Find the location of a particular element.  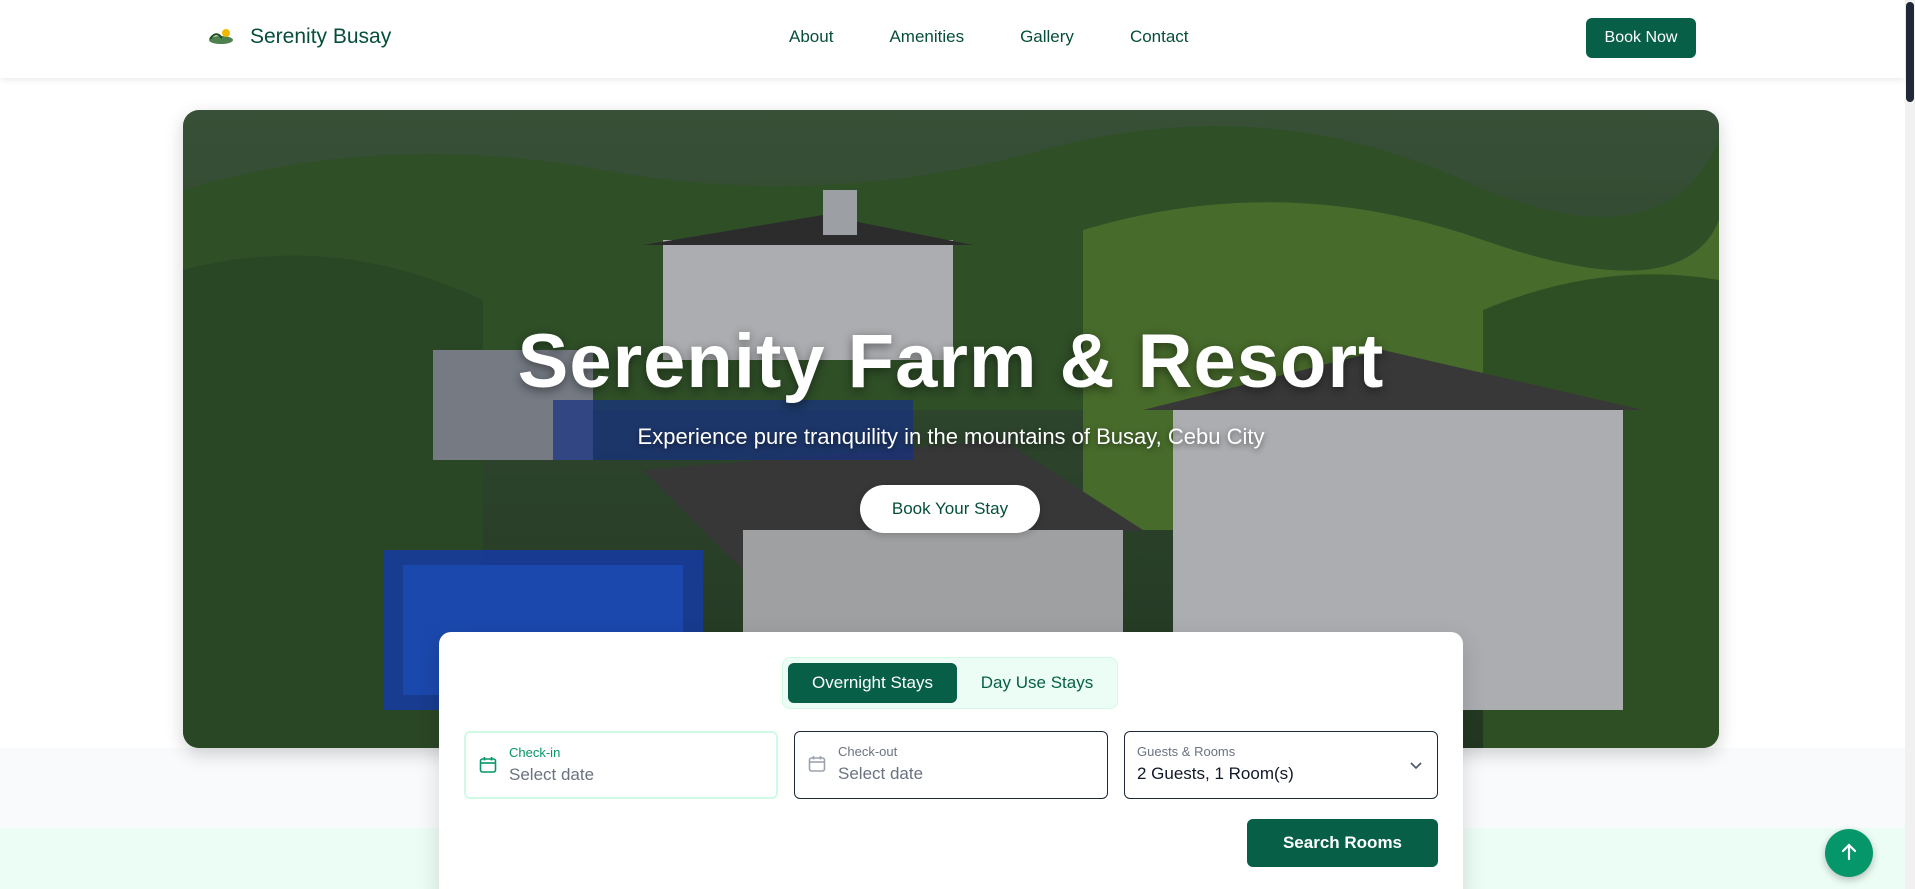

back-to-top-button is located at coordinates (1849, 853).